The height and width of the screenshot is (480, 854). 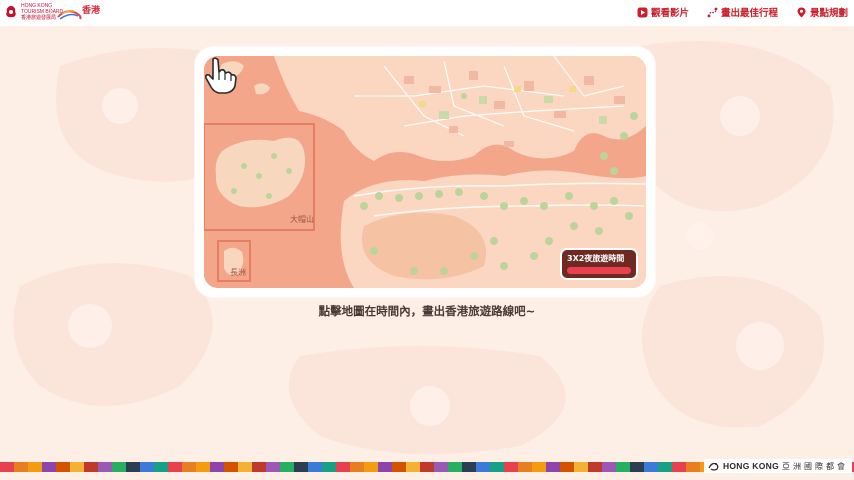 I want to click on timer-progress-fill, so click(x=599, y=270).